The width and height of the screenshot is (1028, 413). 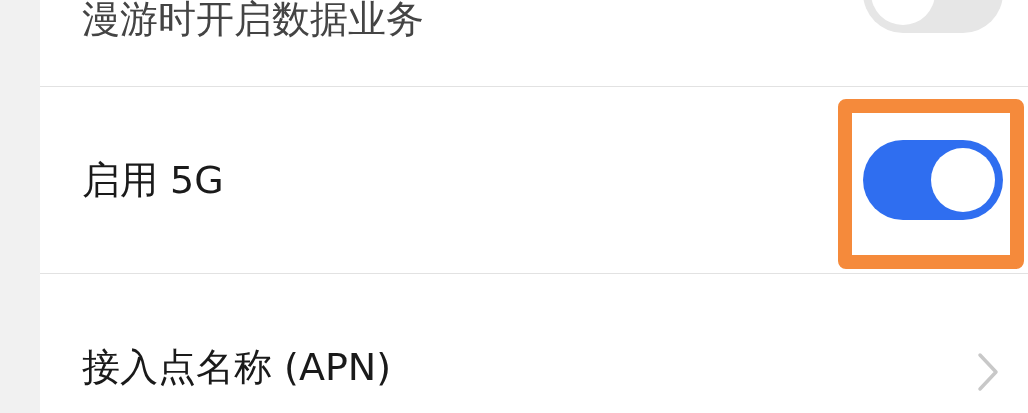 I want to click on setting-label: 启用 5G, so click(x=153, y=180).